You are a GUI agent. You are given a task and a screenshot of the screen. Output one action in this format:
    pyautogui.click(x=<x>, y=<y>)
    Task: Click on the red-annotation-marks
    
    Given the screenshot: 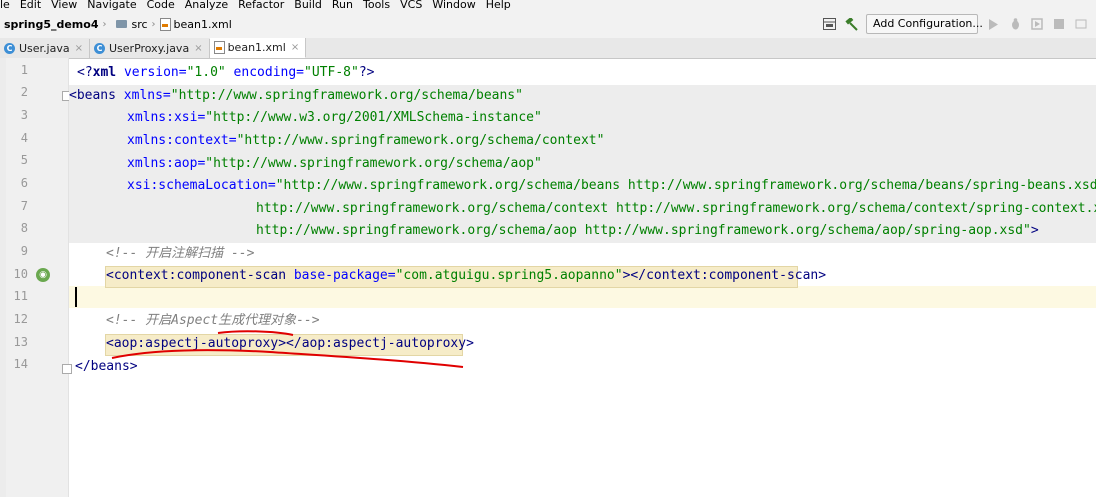 What is the action you would take?
    pyautogui.click(x=287, y=349)
    